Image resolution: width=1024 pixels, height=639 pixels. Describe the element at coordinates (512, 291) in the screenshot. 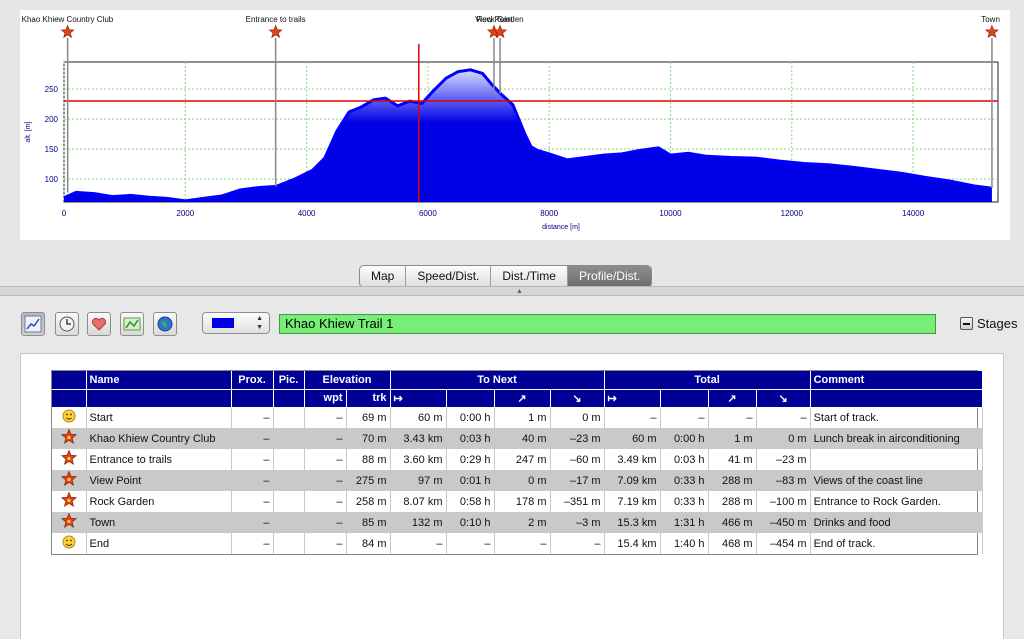

I see `panel-splitter: ▲` at that location.